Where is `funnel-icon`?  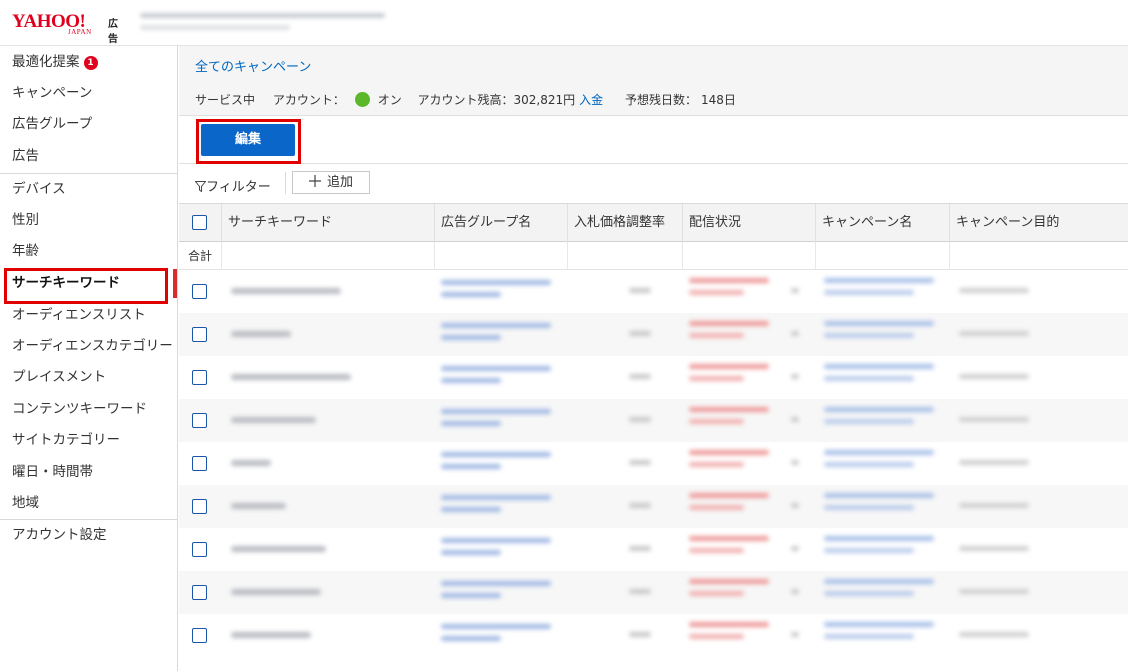
funnel-icon is located at coordinates (200, 187).